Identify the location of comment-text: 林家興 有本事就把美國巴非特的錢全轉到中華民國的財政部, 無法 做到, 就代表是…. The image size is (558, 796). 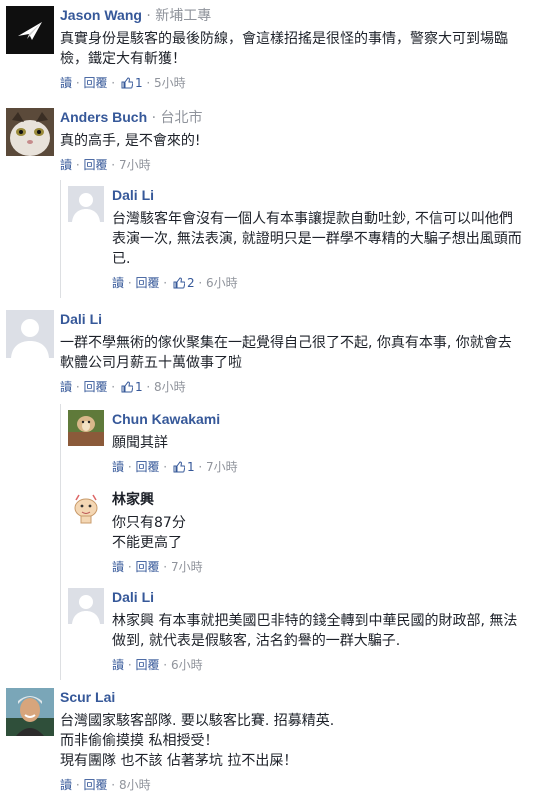
(315, 631).